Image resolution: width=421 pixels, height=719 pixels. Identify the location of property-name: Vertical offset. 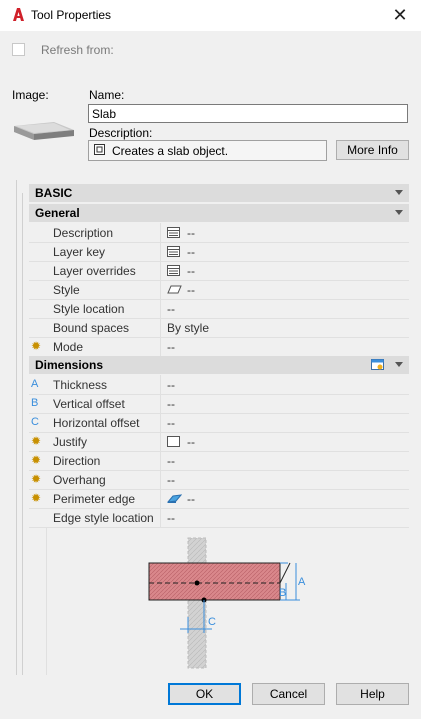
(89, 404).